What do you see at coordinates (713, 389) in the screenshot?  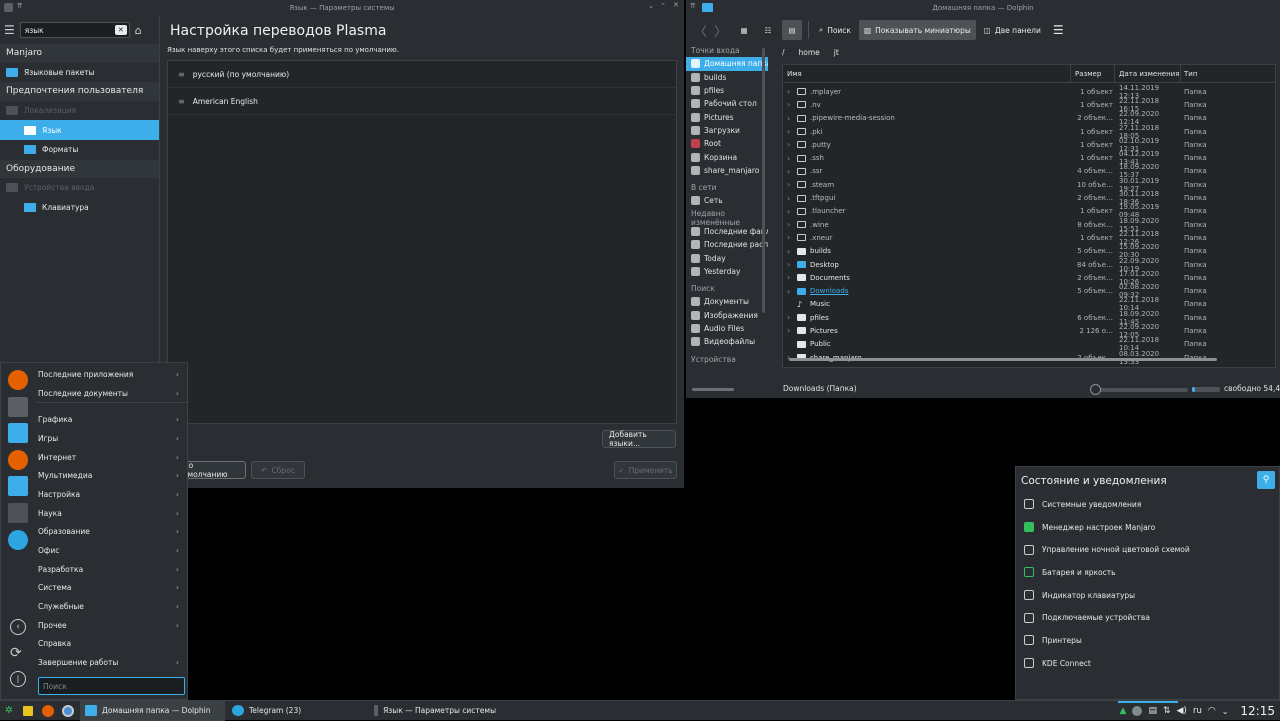 I see `places-hscroll` at bounding box center [713, 389].